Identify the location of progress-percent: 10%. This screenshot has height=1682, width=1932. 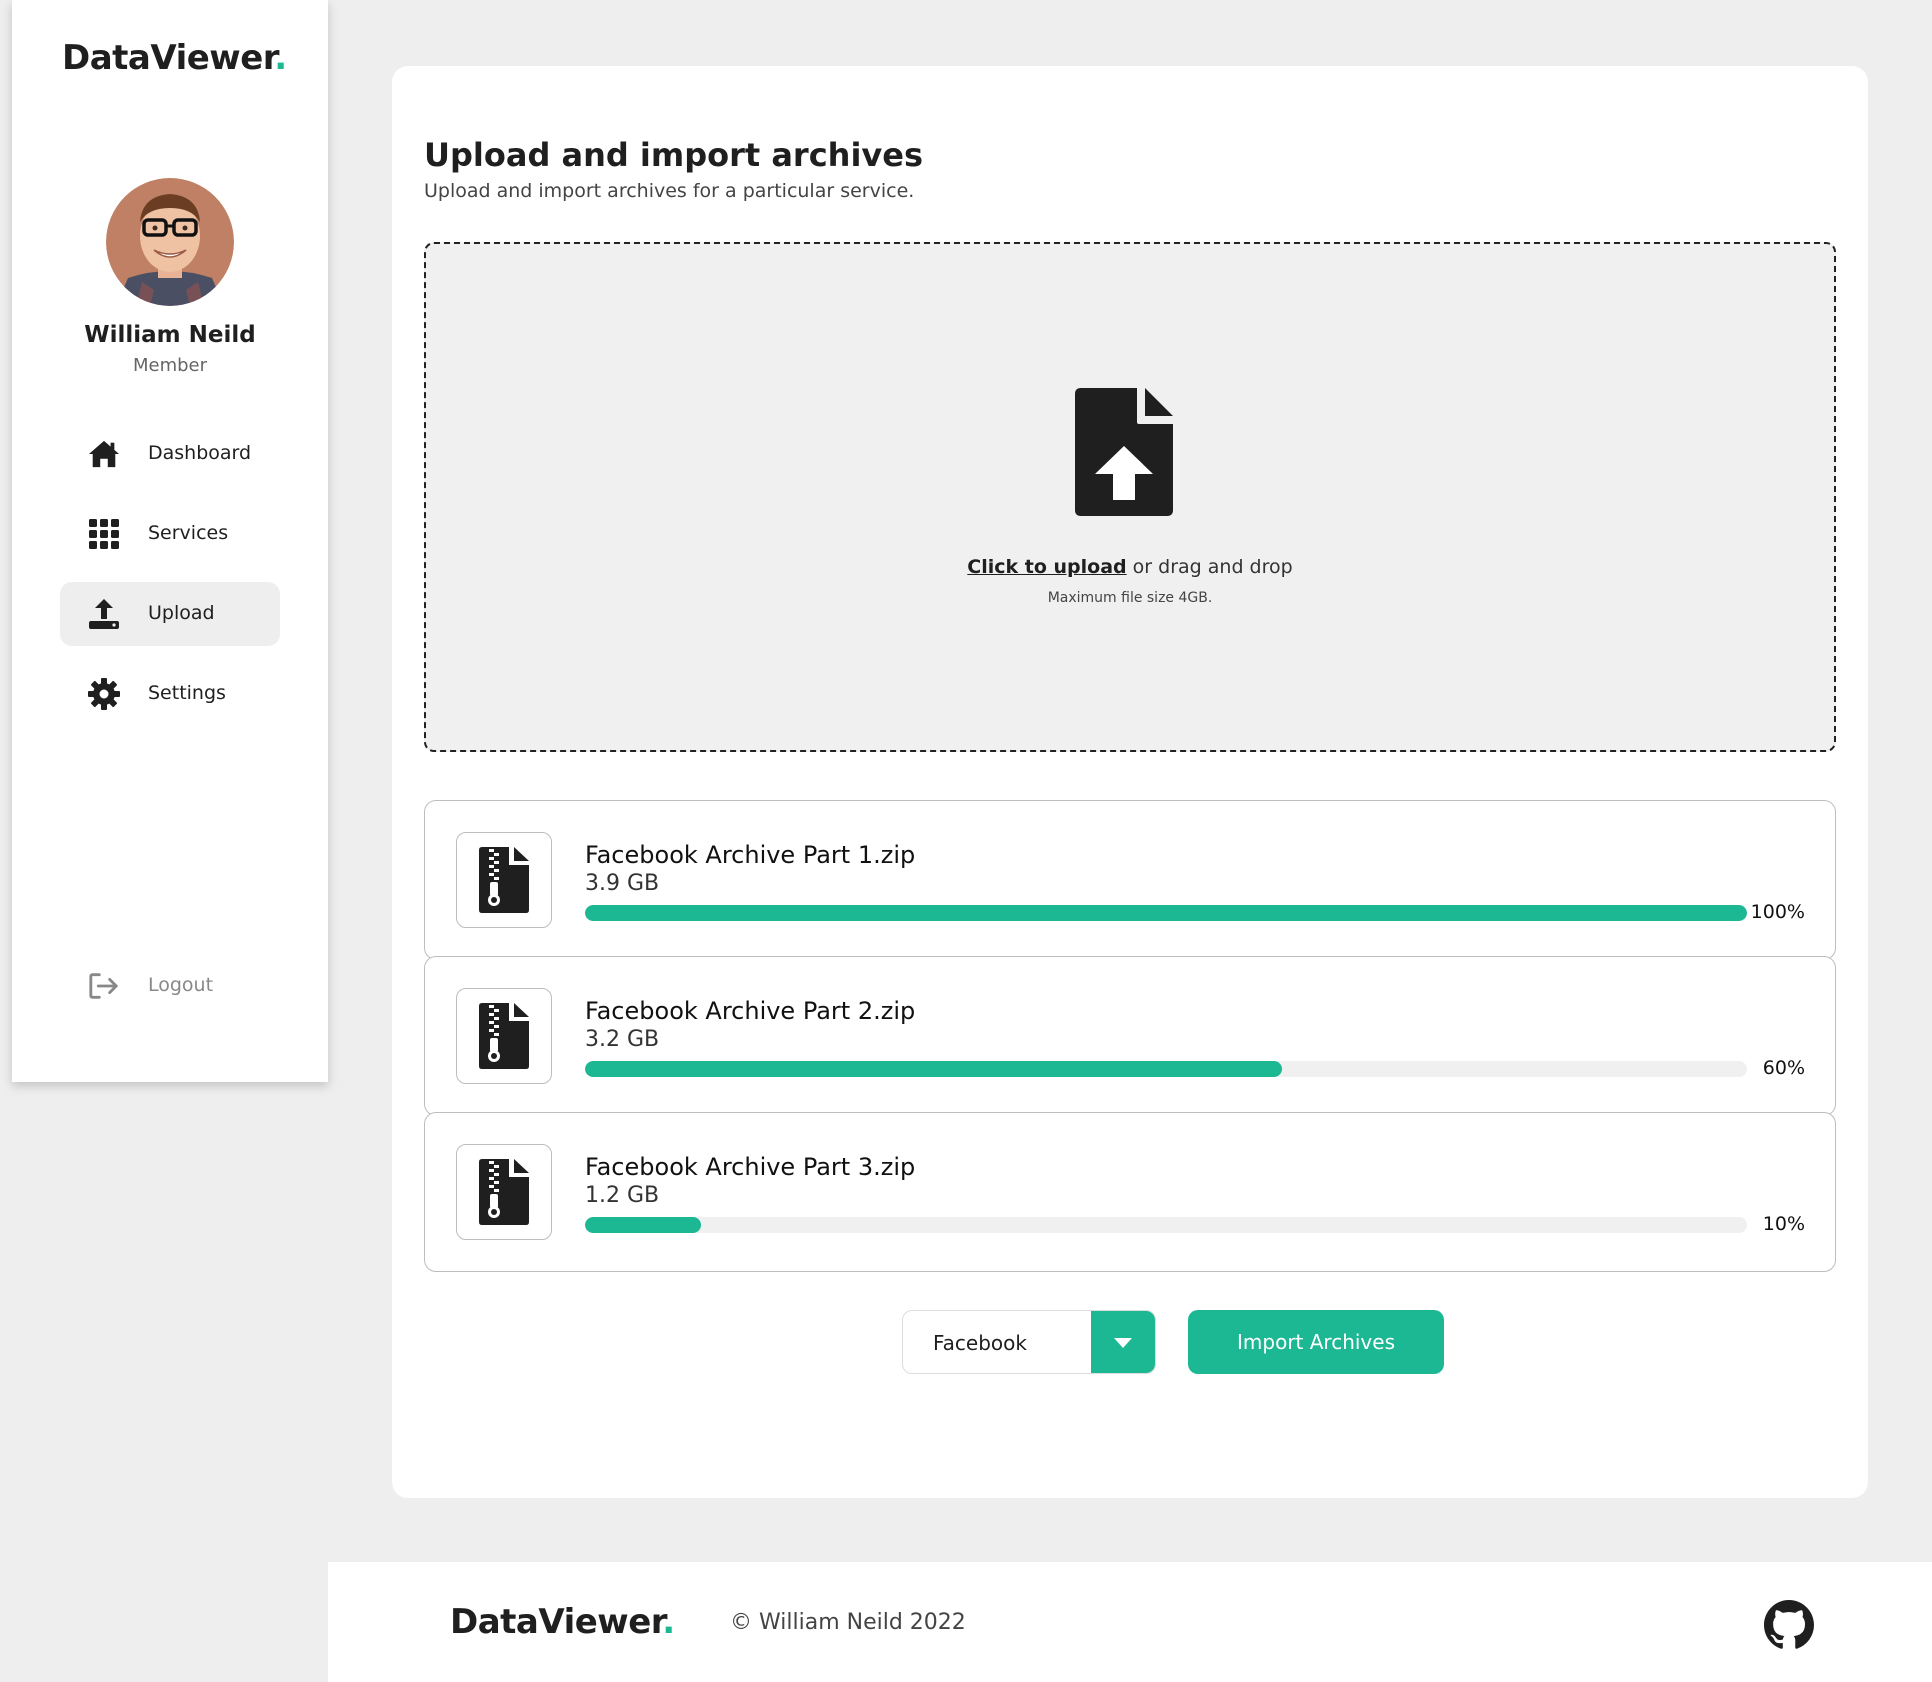
(1783, 1224).